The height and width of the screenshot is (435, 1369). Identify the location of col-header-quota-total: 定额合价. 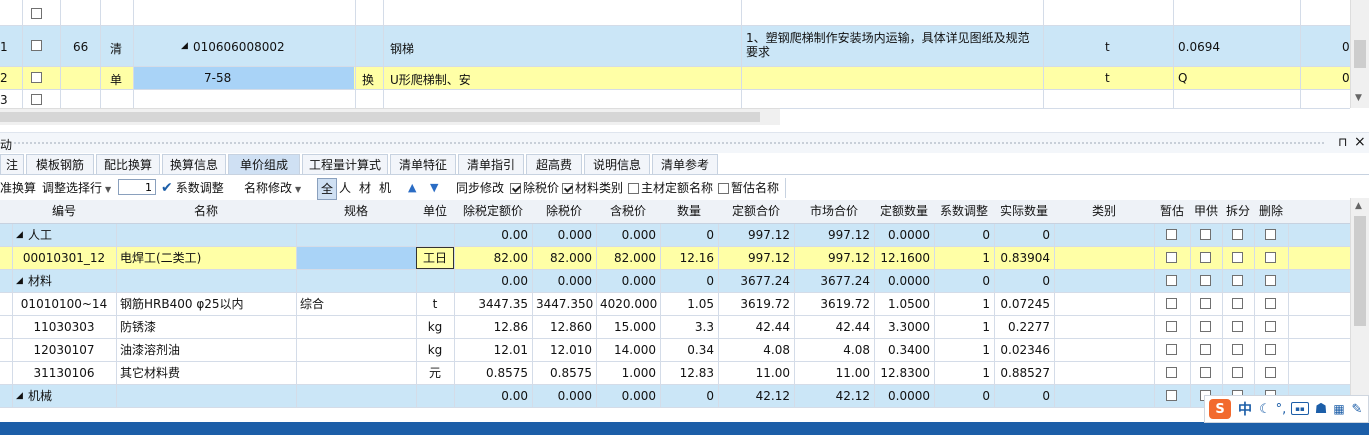
(756, 211).